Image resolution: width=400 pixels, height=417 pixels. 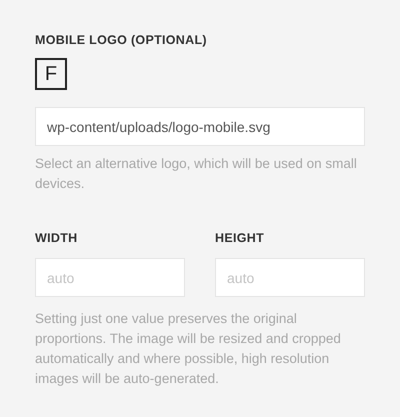 What do you see at coordinates (56, 238) in the screenshot?
I see `field-label: WIDTH` at bounding box center [56, 238].